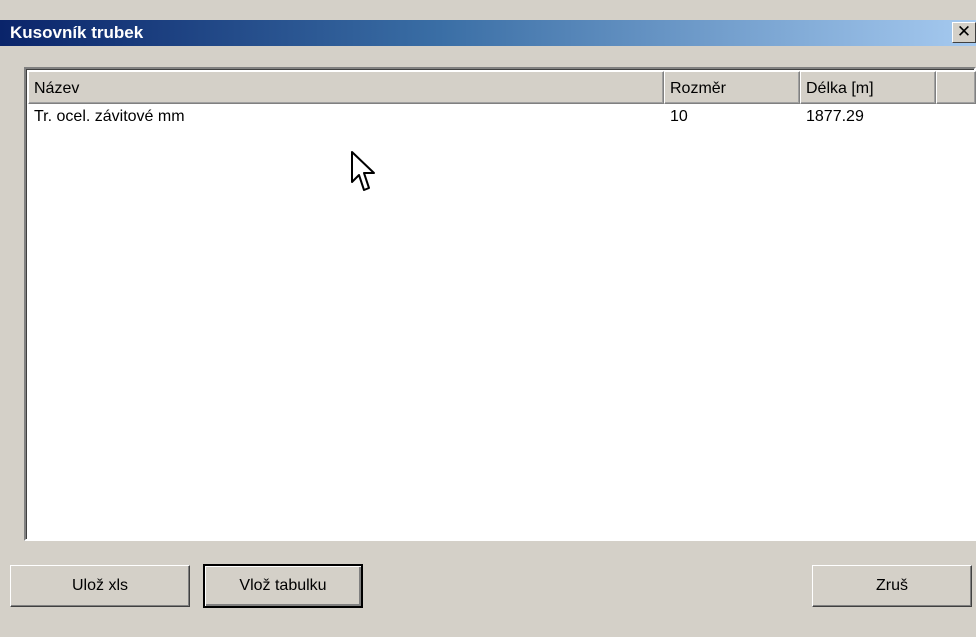  I want to click on title-bar-gradient, so click(488, 33).